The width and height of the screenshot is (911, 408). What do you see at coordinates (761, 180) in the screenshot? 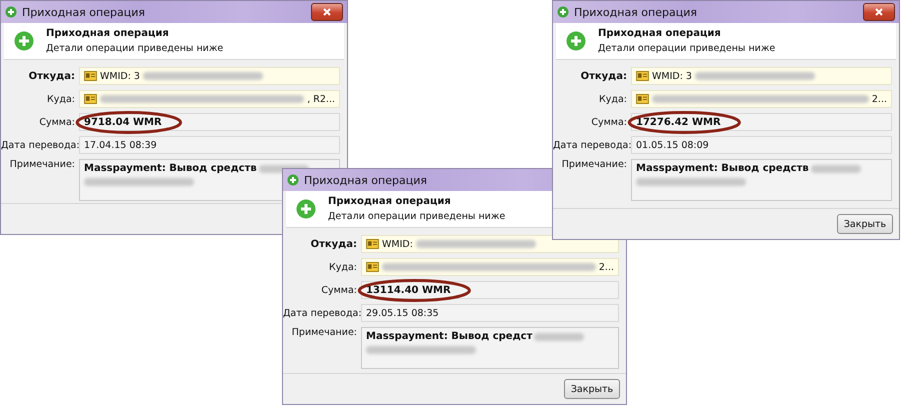
I see `note-field: Masspayment: Вывод средств` at bounding box center [761, 180].